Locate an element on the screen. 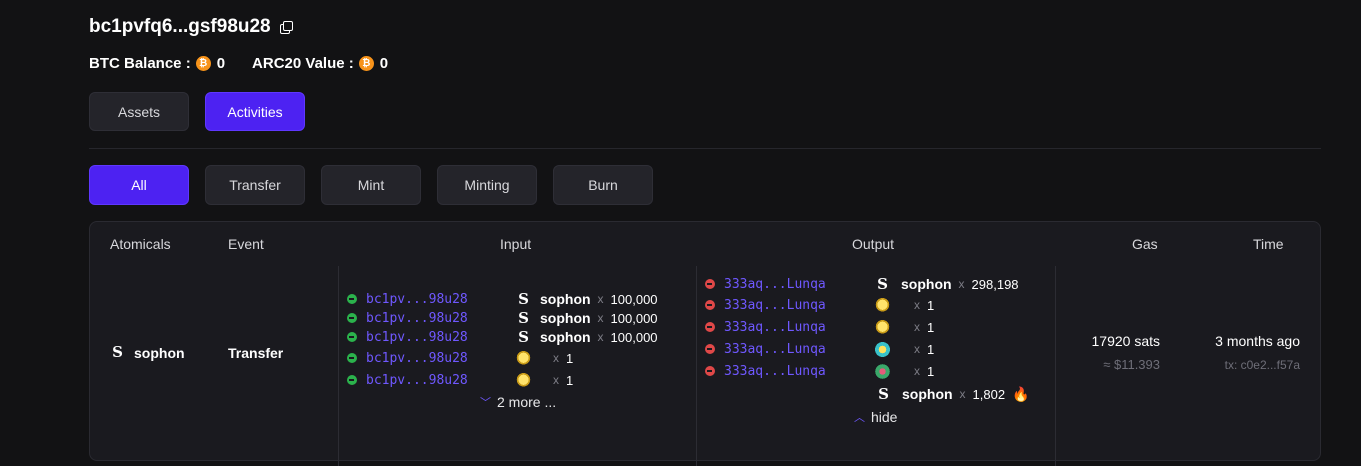  hide-button: ︿ hide is located at coordinates (875, 417).